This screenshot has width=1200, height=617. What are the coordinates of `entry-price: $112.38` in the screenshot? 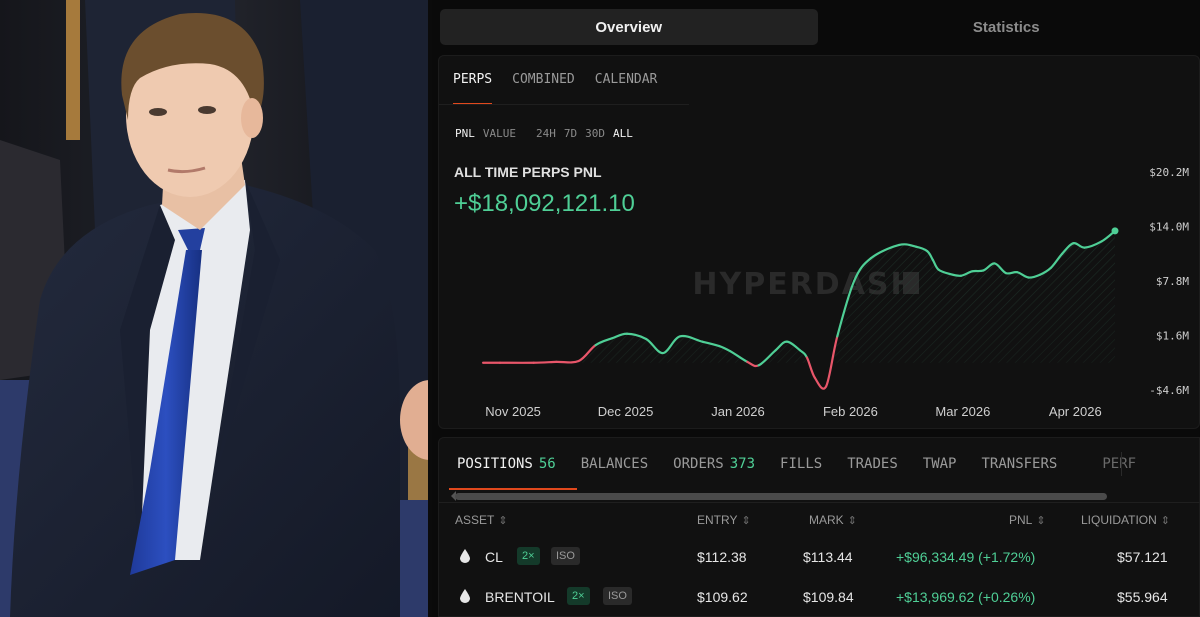 It's located at (722, 557).